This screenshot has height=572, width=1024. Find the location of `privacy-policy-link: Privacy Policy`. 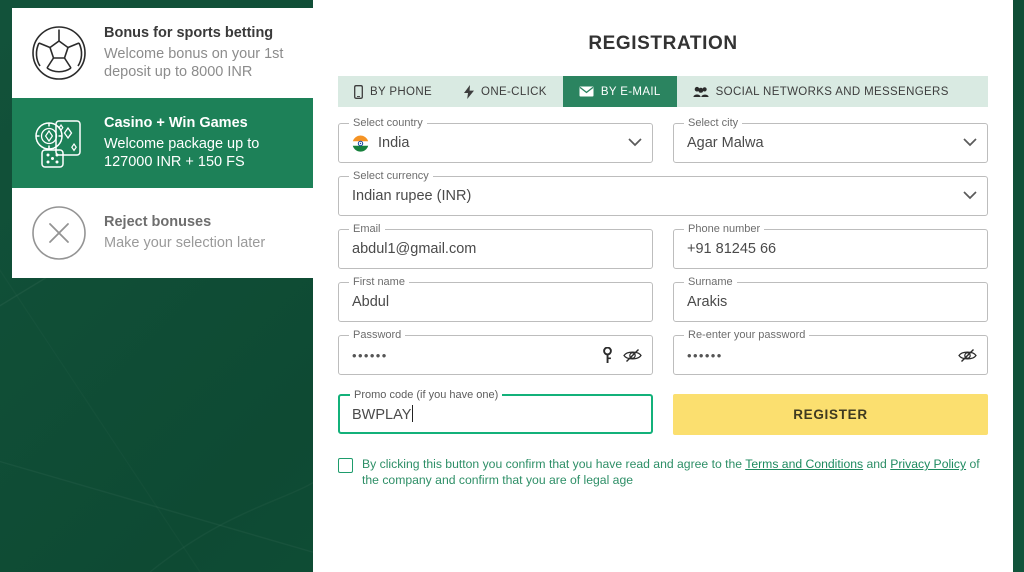

privacy-policy-link: Privacy Policy is located at coordinates (928, 464).